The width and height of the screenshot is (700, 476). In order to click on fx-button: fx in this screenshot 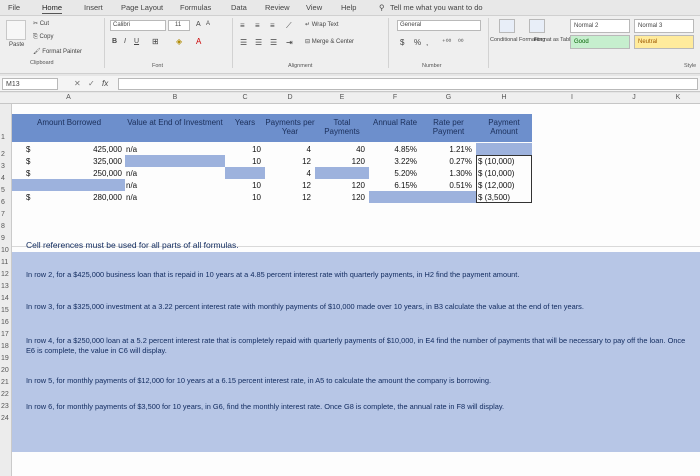, I will do `click(105, 83)`.